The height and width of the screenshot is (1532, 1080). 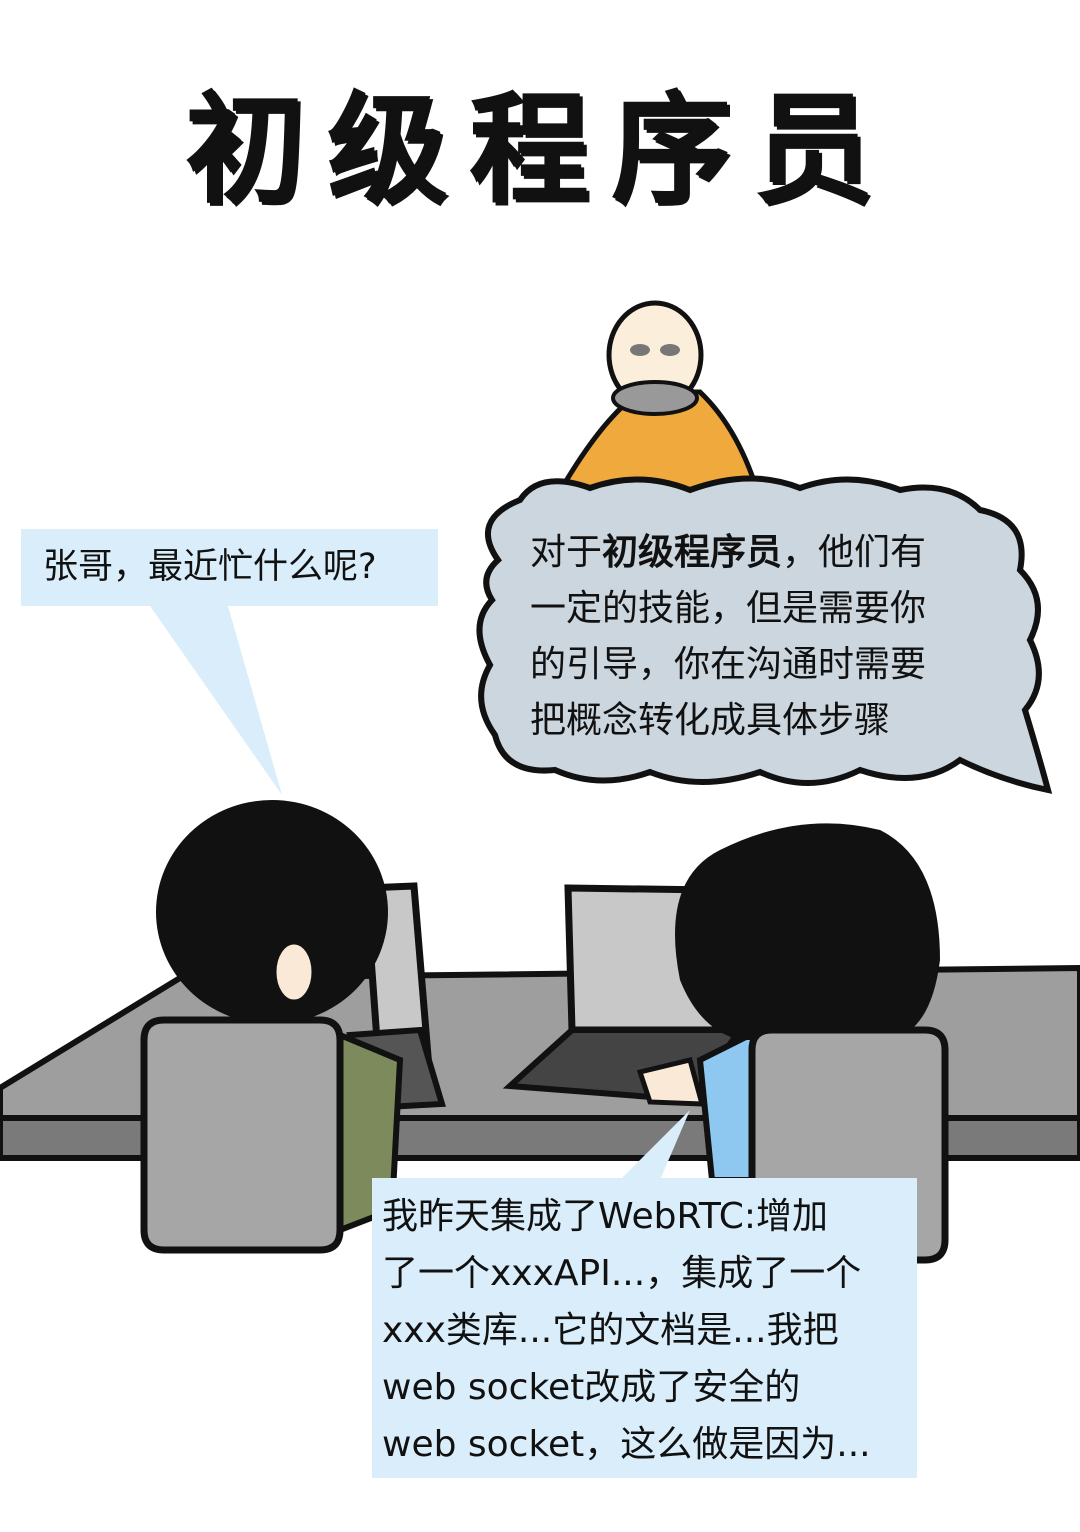 I want to click on left-bubble-tail, so click(x=216, y=700).